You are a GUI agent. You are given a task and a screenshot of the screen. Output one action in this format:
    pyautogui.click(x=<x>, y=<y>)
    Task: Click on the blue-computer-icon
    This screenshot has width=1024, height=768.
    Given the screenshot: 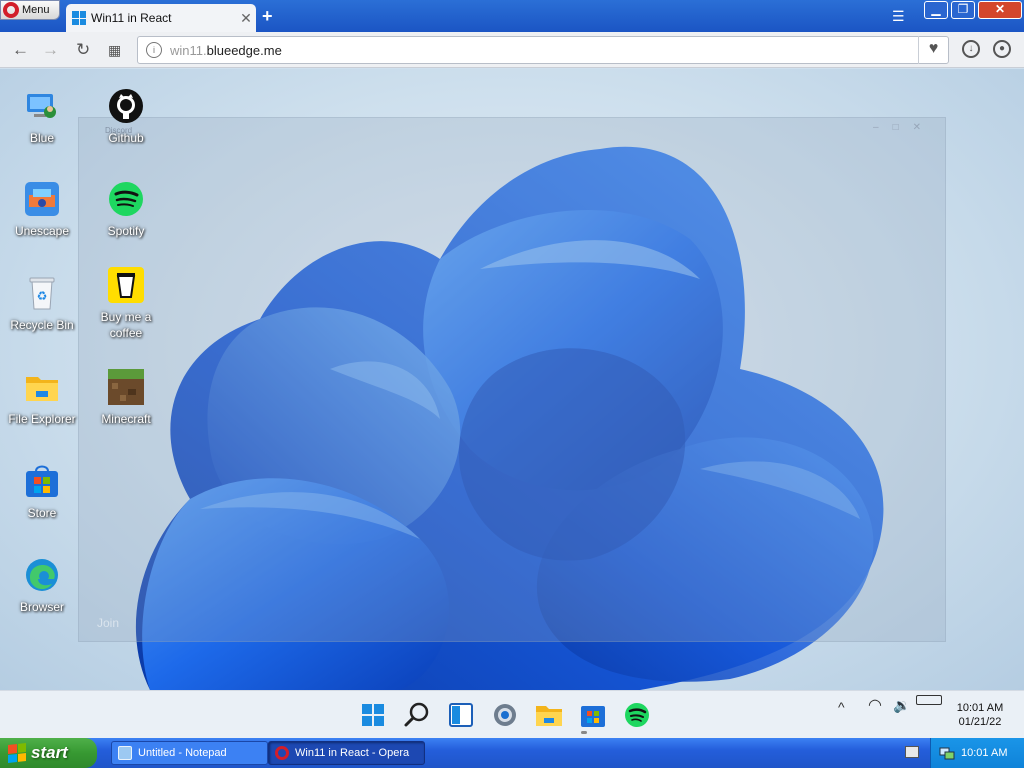 What is the action you would take?
    pyautogui.click(x=42, y=106)
    